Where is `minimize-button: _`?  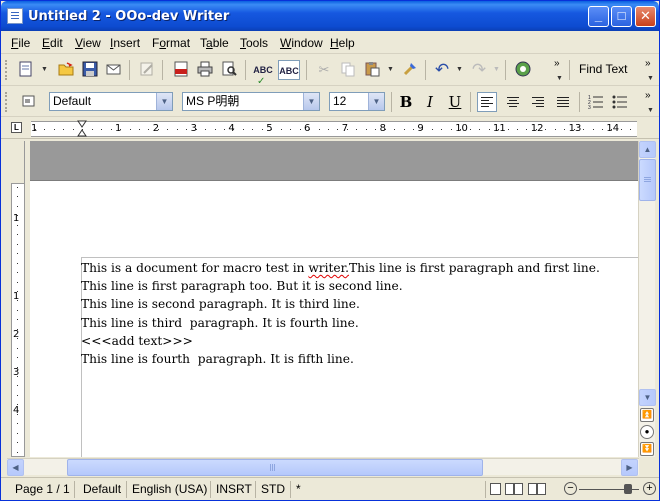
minimize-button: _ is located at coordinates (598, 16).